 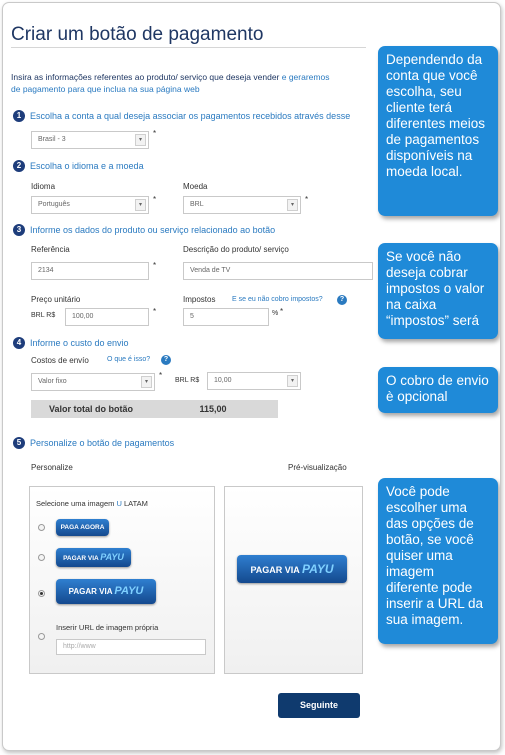 I want to click on taxes-suffix: %, so click(x=275, y=313).